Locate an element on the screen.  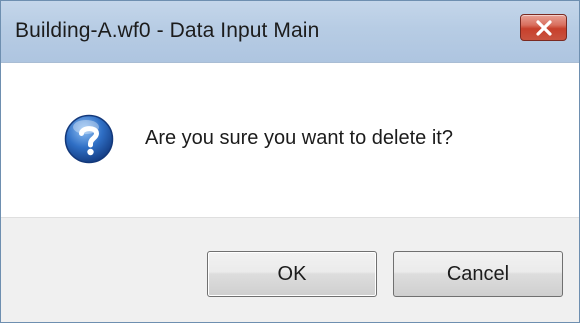
close-button is located at coordinates (543, 27).